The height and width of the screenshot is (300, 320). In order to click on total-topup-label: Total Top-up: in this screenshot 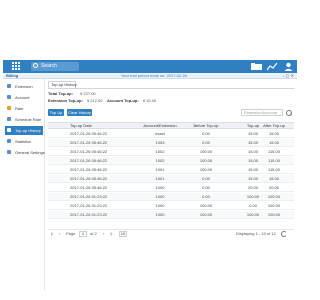, I will do `click(60, 93)`.